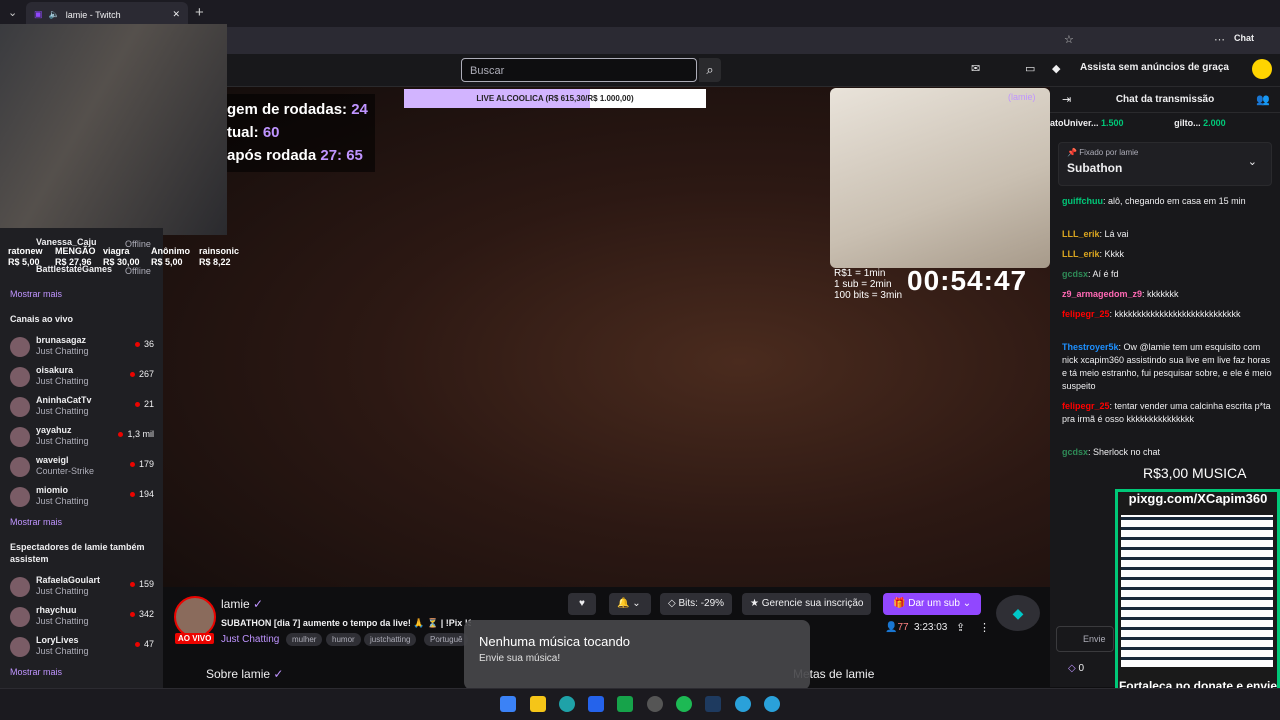 This screenshot has width=1280, height=720. Describe the element at coordinates (83, 347) in the screenshot. I see `sidebar-channel: brunasagaz Just Chatting 36` at that location.